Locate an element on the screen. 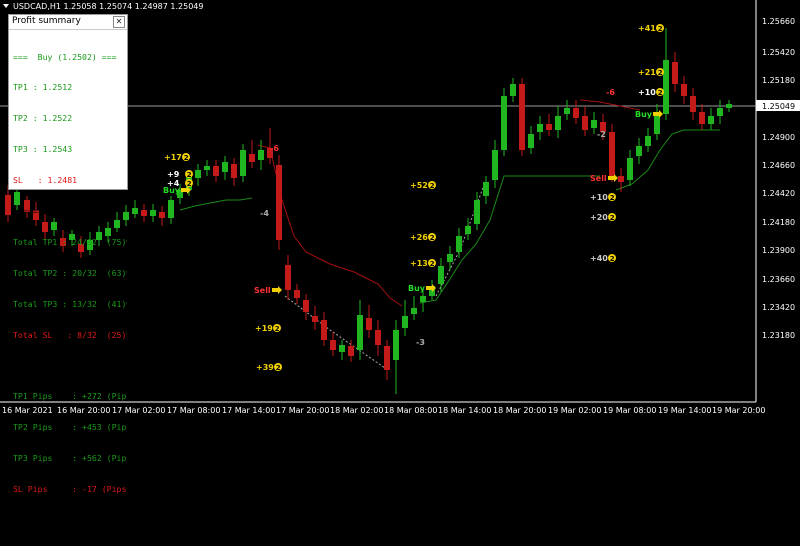 The image size is (800, 546). price-tick-label: 1.24660 is located at coordinates (778, 165).